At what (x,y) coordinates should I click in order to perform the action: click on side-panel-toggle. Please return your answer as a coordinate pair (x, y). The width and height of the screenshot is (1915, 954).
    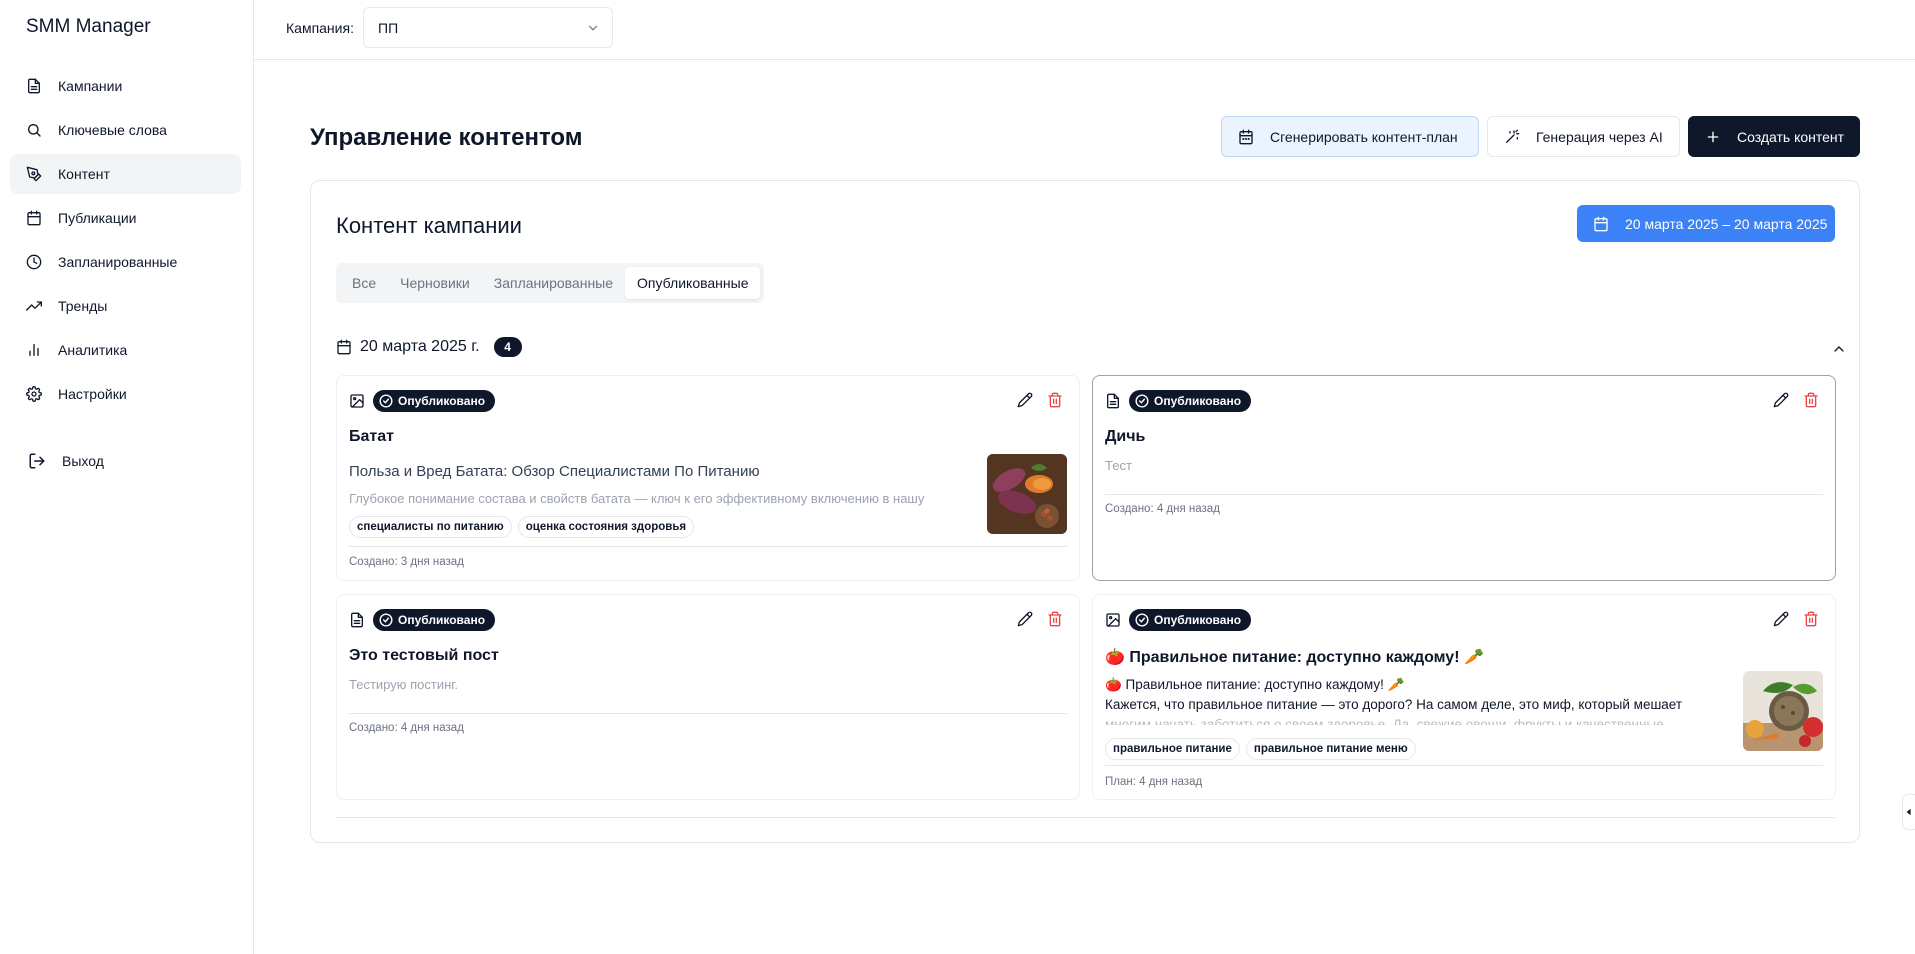
    Looking at the image, I should click on (1908, 812).